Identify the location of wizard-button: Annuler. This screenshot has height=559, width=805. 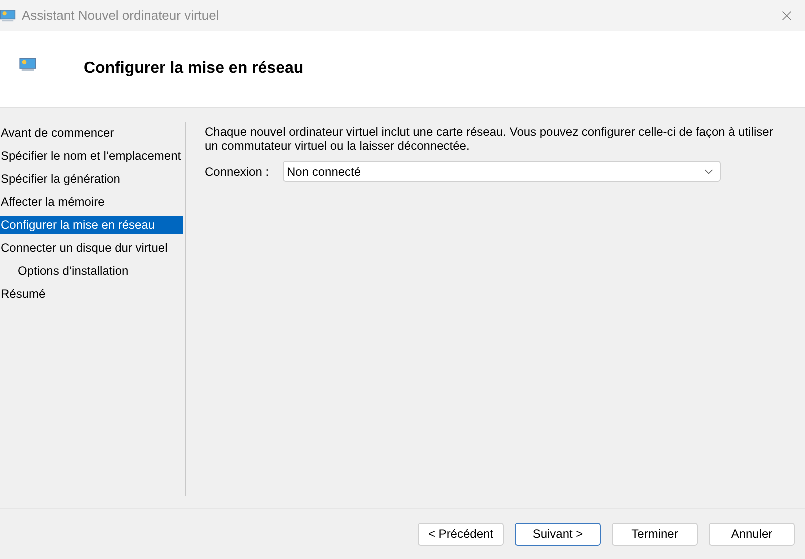
(752, 534).